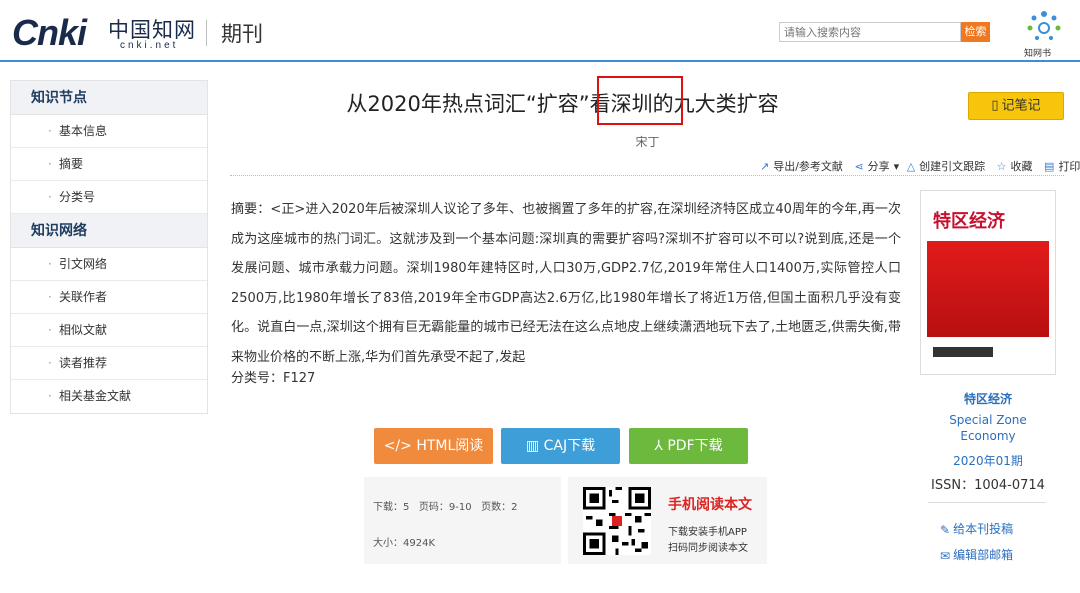 The height and width of the screenshot is (593, 1080). I want to click on book-icon: ▥, so click(534, 446).